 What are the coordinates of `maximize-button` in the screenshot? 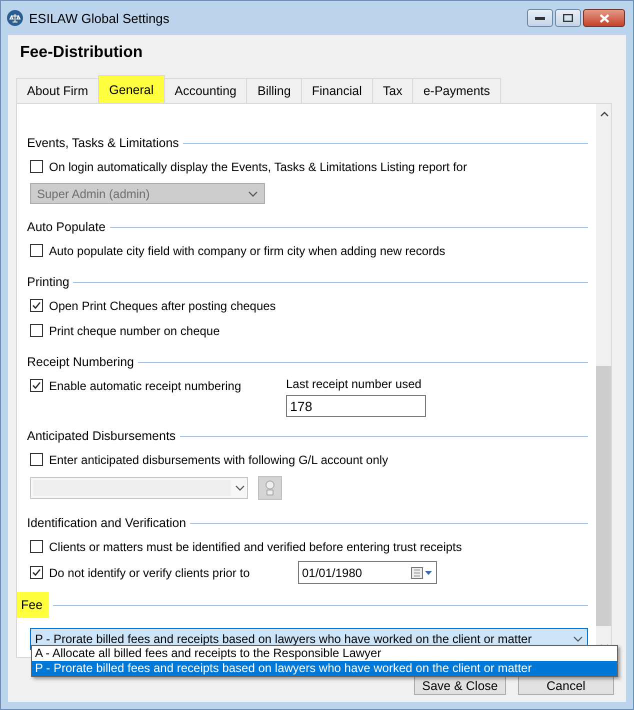 It's located at (568, 18).